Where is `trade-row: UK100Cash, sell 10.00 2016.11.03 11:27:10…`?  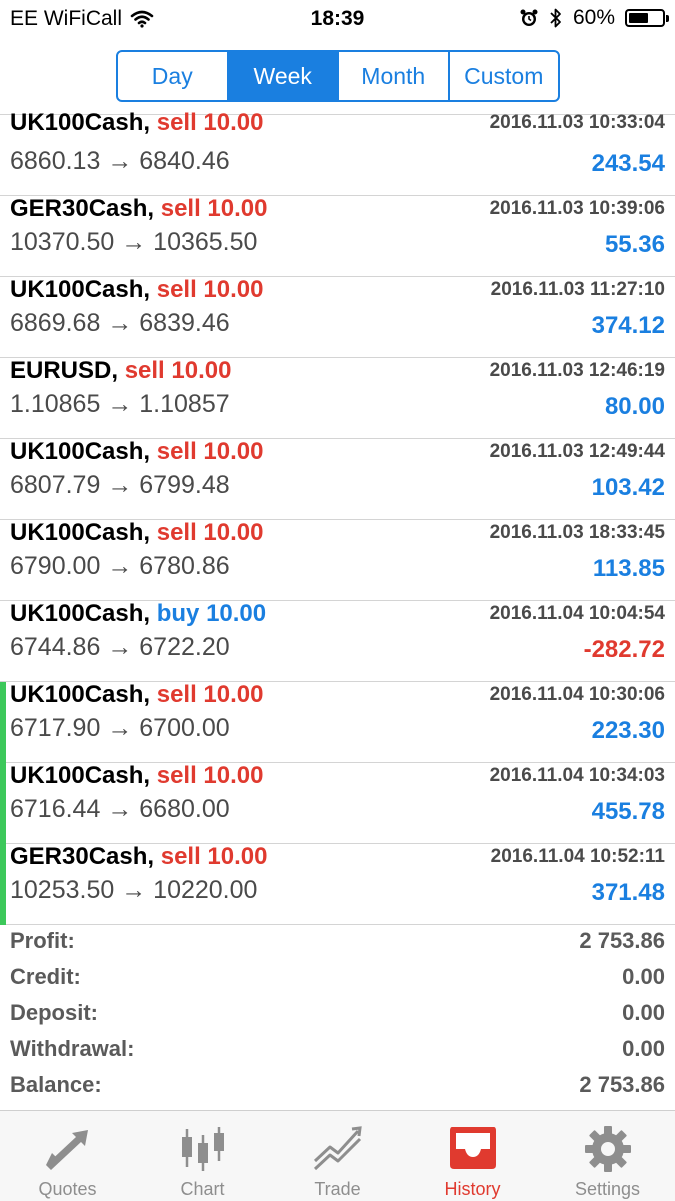 trade-row: UK100Cash, sell 10.00 2016.11.03 11:27:10… is located at coordinates (337, 317).